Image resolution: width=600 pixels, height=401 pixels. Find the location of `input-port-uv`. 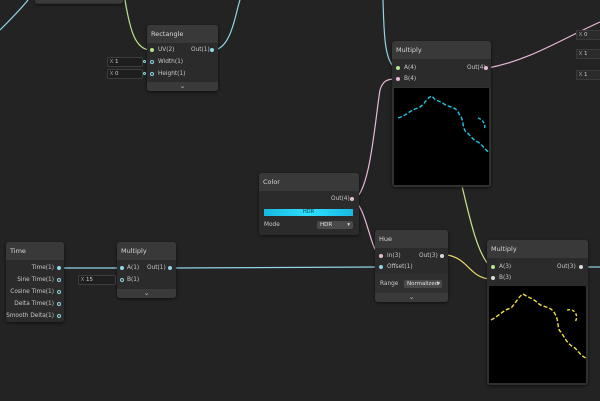

input-port-uv is located at coordinates (152, 50).